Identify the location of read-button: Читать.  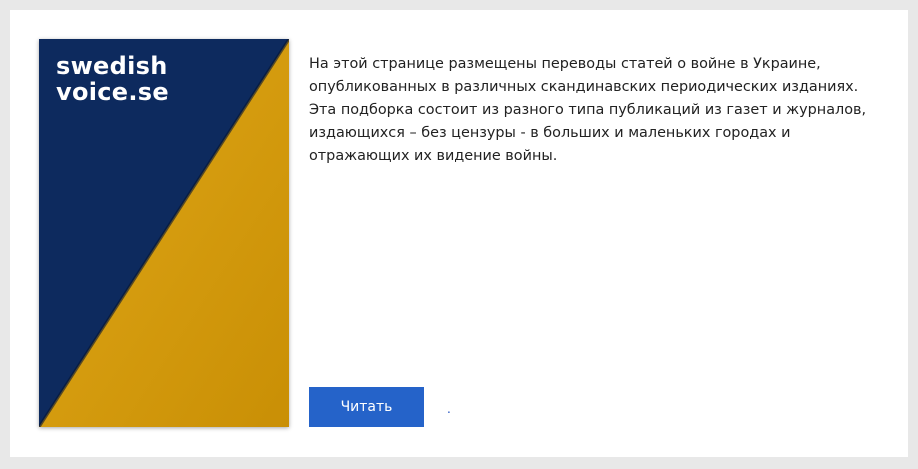
(366, 407).